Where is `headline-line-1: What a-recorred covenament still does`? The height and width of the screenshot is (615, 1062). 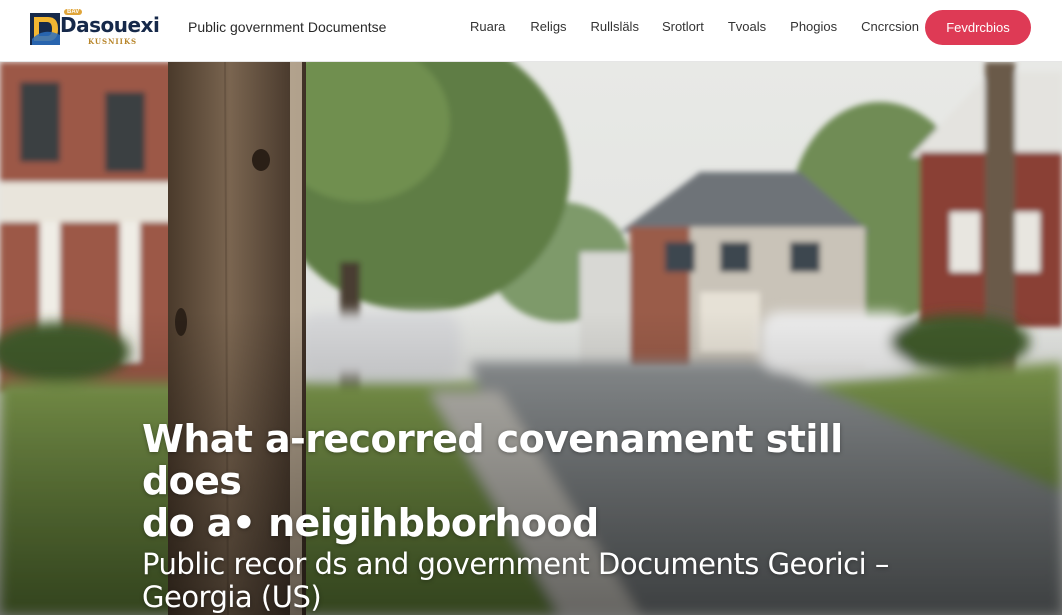
headline-line-1: What a-recorred covenament still does is located at coordinates (492, 460).